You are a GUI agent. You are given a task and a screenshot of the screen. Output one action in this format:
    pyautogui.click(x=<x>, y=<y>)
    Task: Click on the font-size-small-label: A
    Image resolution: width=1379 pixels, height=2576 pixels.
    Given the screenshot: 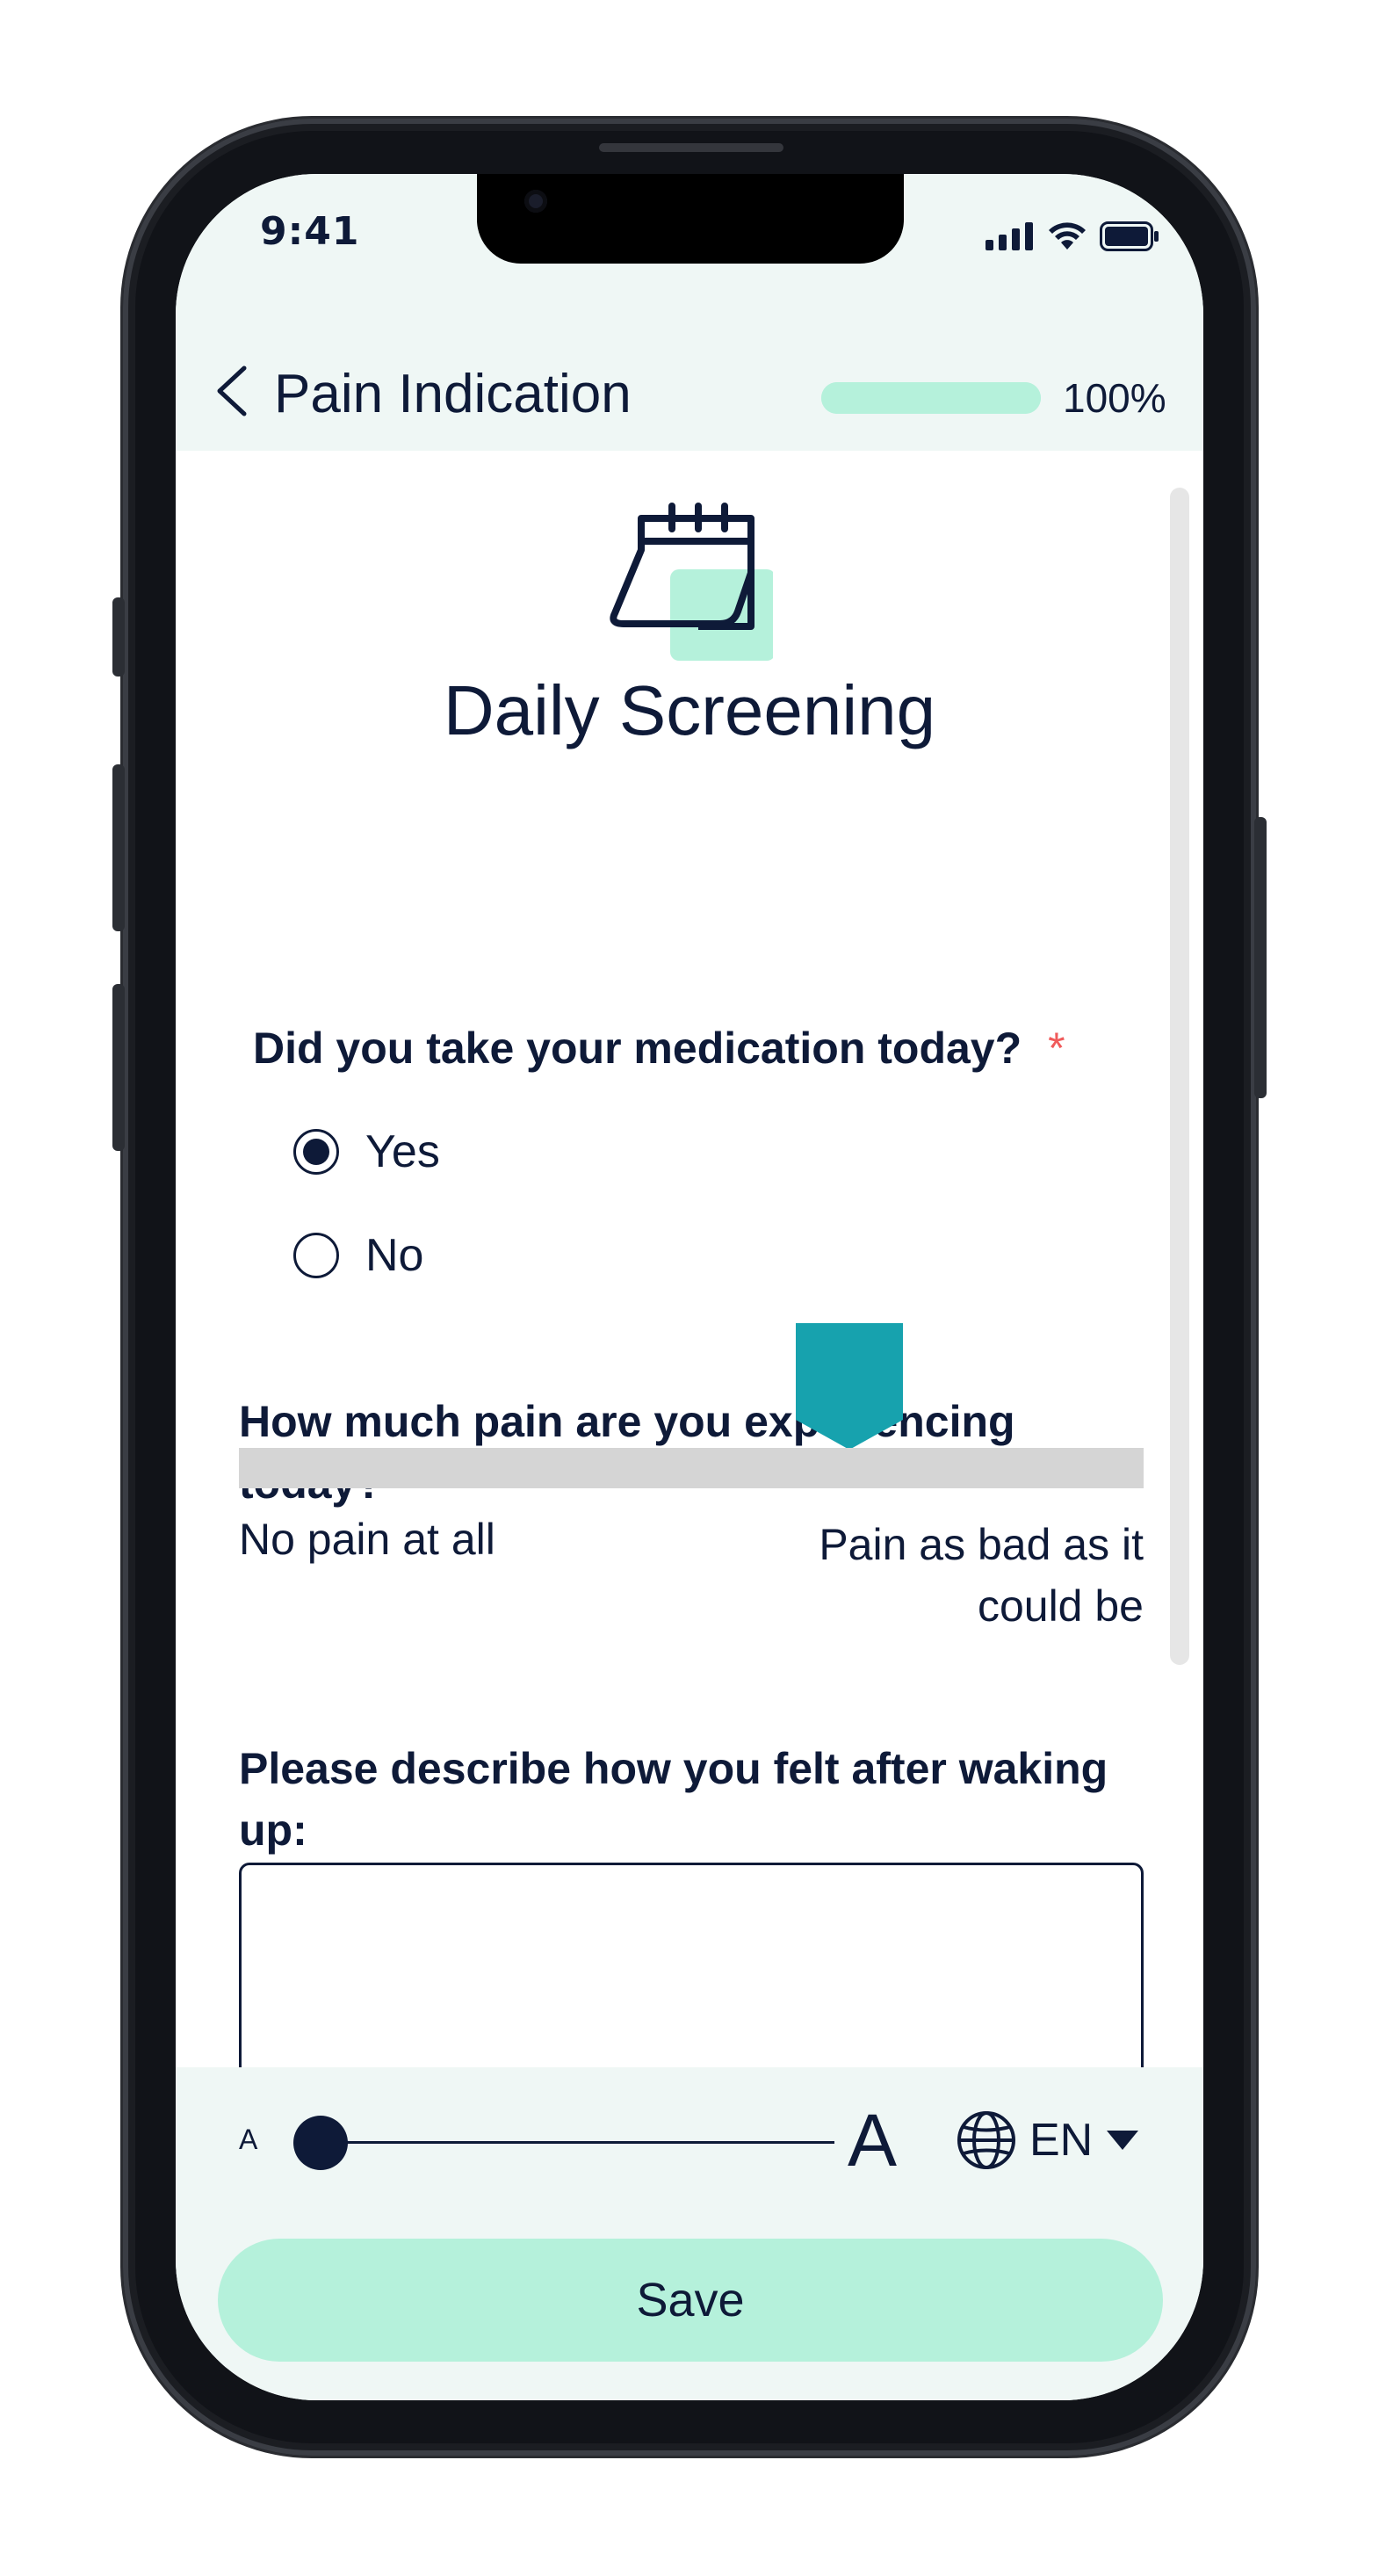 What is the action you would take?
    pyautogui.click(x=248, y=2139)
    